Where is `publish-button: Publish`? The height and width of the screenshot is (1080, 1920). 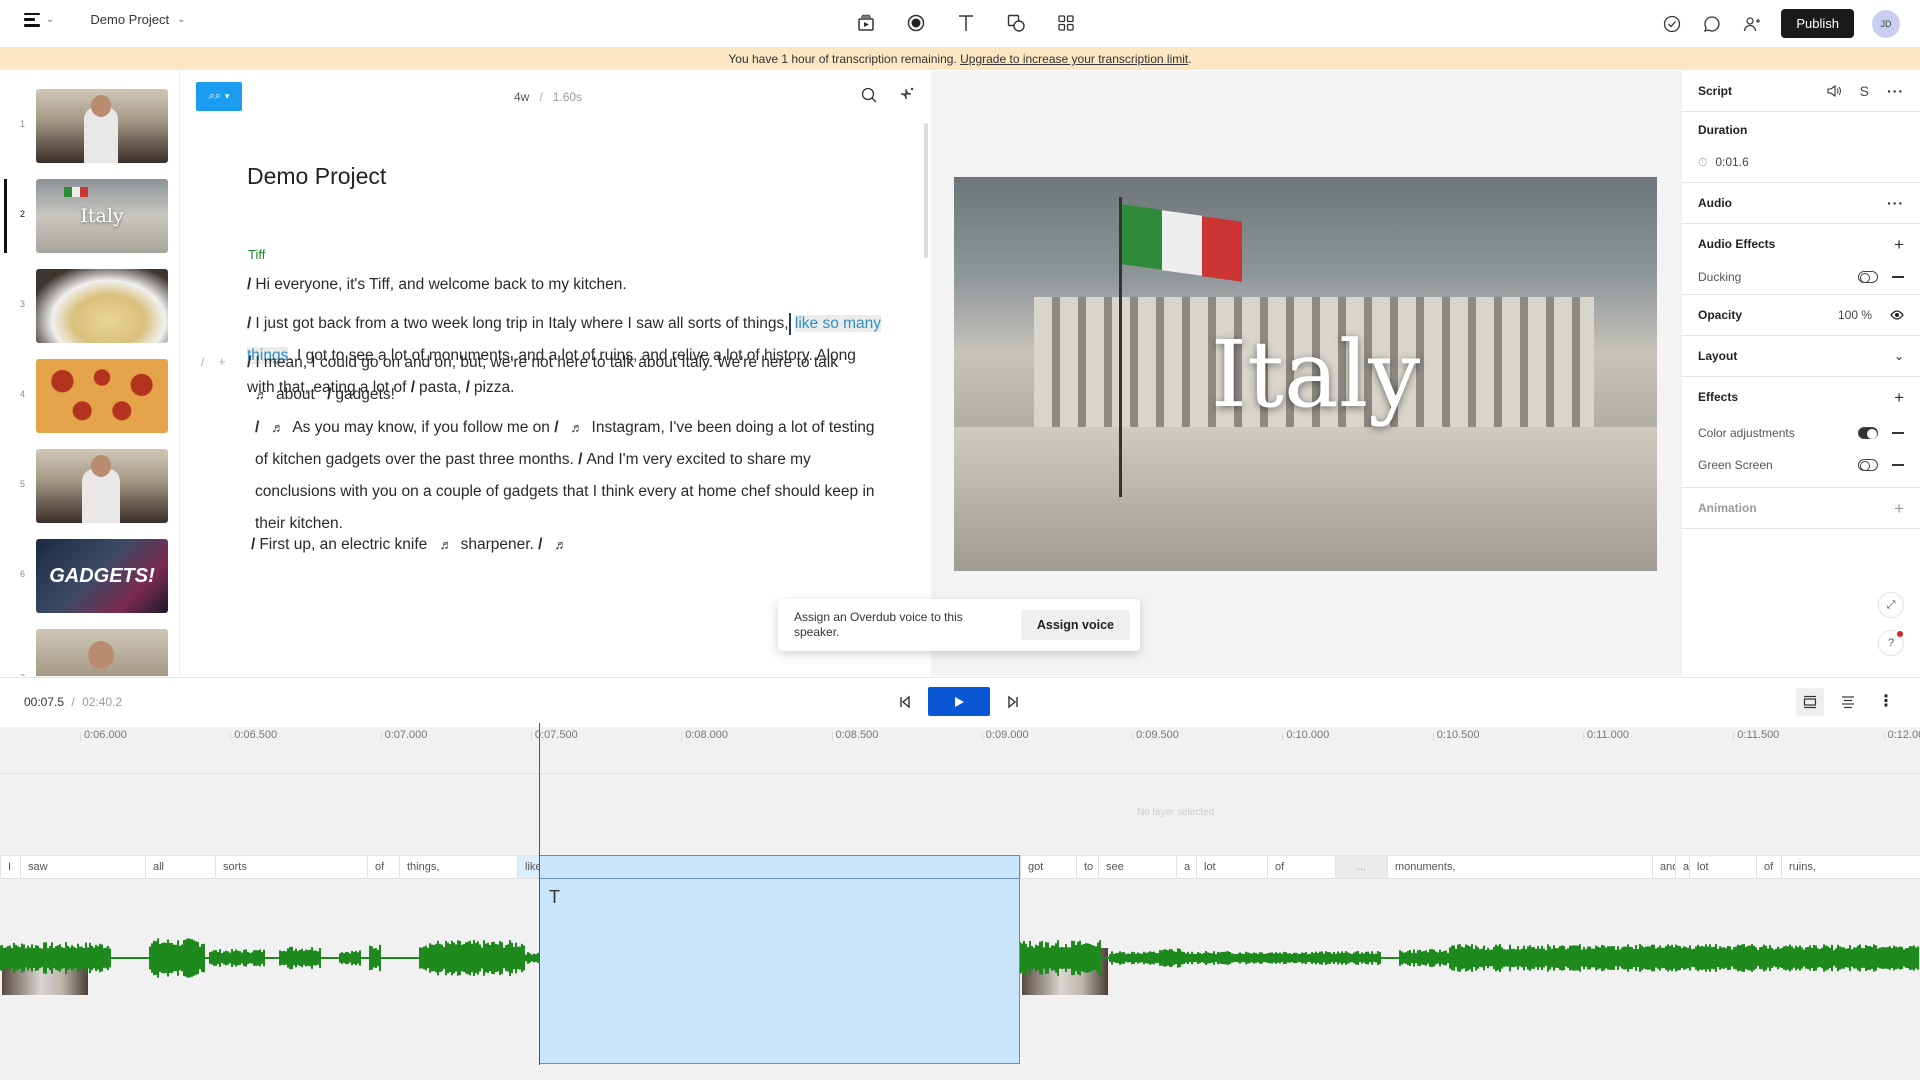
publish-button: Publish is located at coordinates (1817, 23).